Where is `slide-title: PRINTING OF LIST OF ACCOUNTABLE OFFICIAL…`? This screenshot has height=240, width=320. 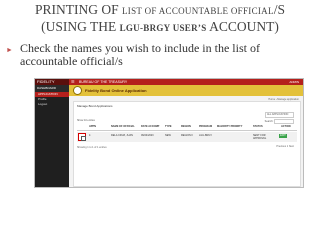
slide-title: PRINTING OF LIST OF ACCOUNTABLE OFFICIAL… is located at coordinates (160, 19).